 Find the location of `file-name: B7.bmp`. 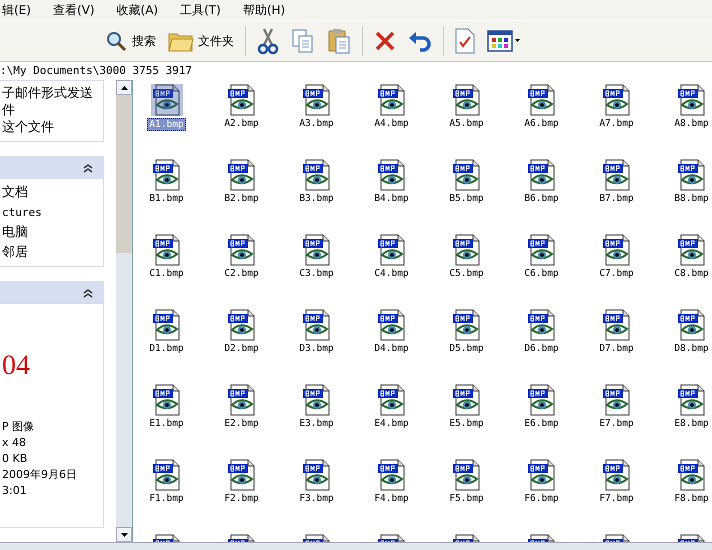

file-name: B7.bmp is located at coordinates (616, 198).